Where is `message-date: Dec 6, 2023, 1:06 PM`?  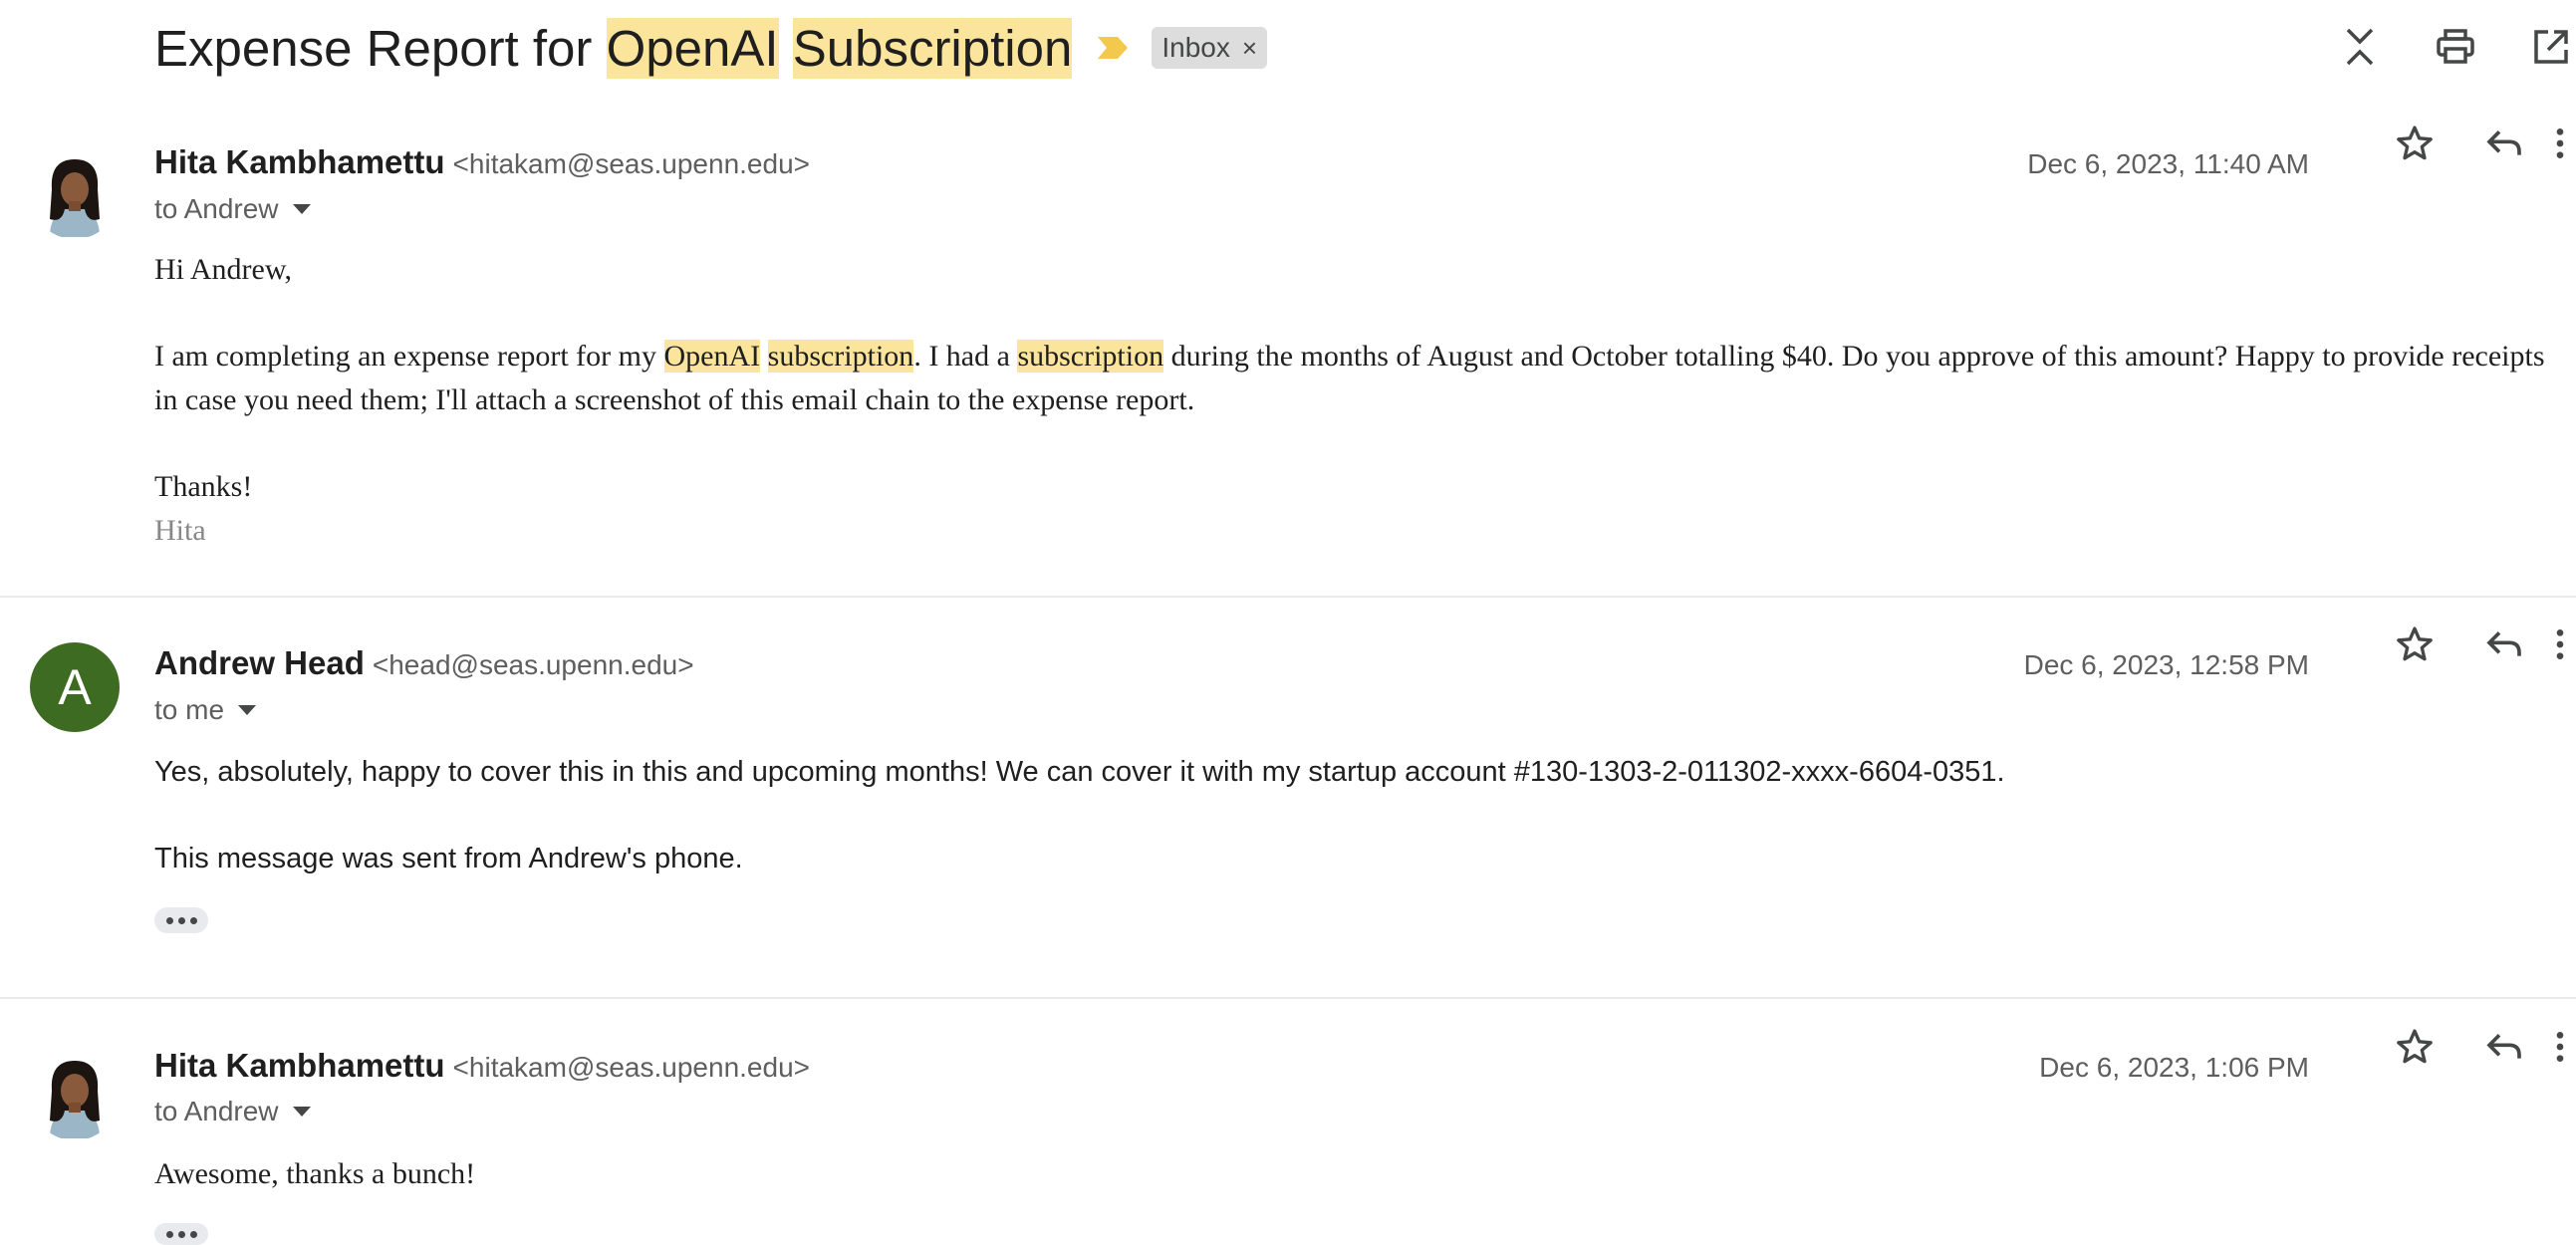 message-date: Dec 6, 2023, 1:06 PM is located at coordinates (2174, 1068).